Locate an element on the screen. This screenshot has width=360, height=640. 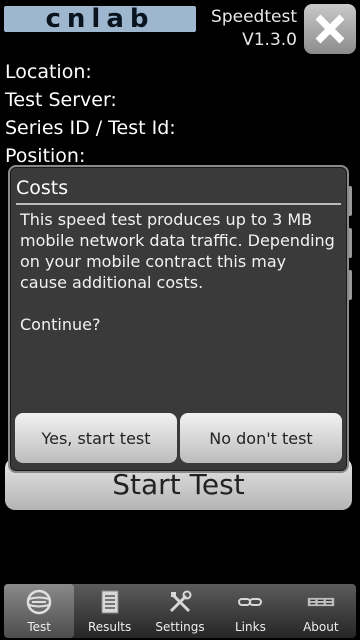
no-dont-test-button: No don't test is located at coordinates (261, 438).